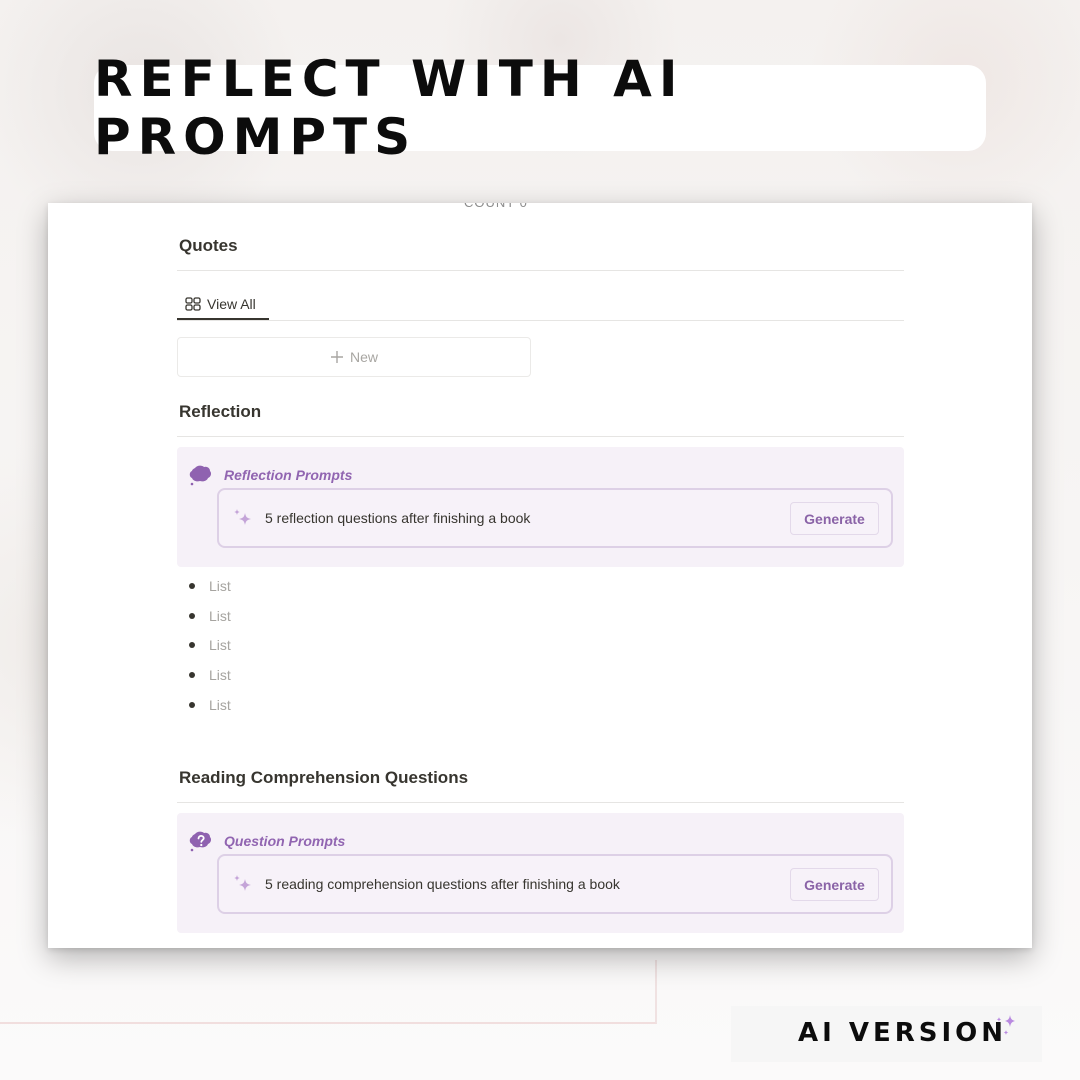  I want to click on background-book-decoration, so click(328, 992).